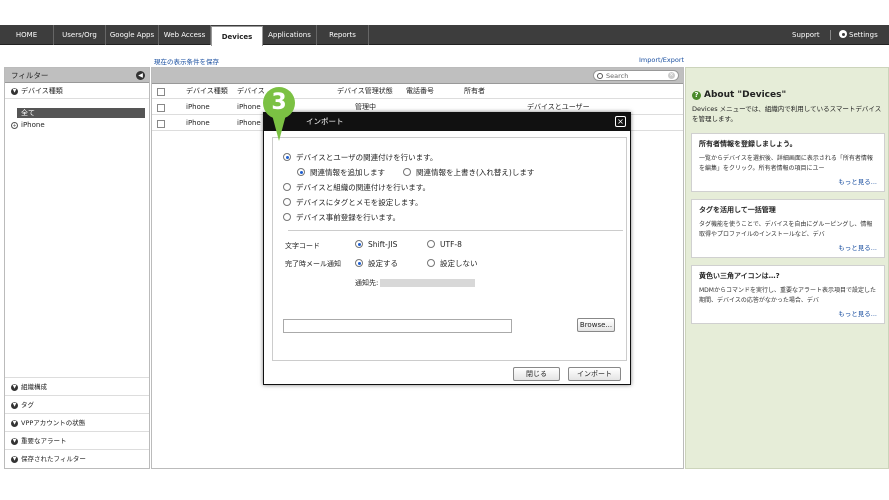 This screenshot has width=889, height=500. I want to click on nav-home: HOME, so click(27, 35).